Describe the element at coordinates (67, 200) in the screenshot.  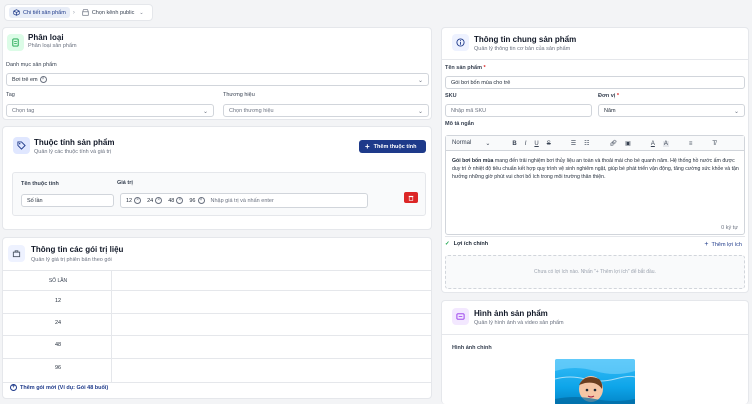
I see `attribute-name-input: Số lần` at that location.